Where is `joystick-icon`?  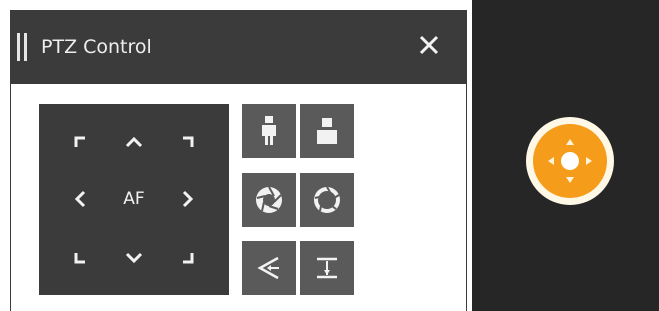
joystick-icon is located at coordinates (570, 161).